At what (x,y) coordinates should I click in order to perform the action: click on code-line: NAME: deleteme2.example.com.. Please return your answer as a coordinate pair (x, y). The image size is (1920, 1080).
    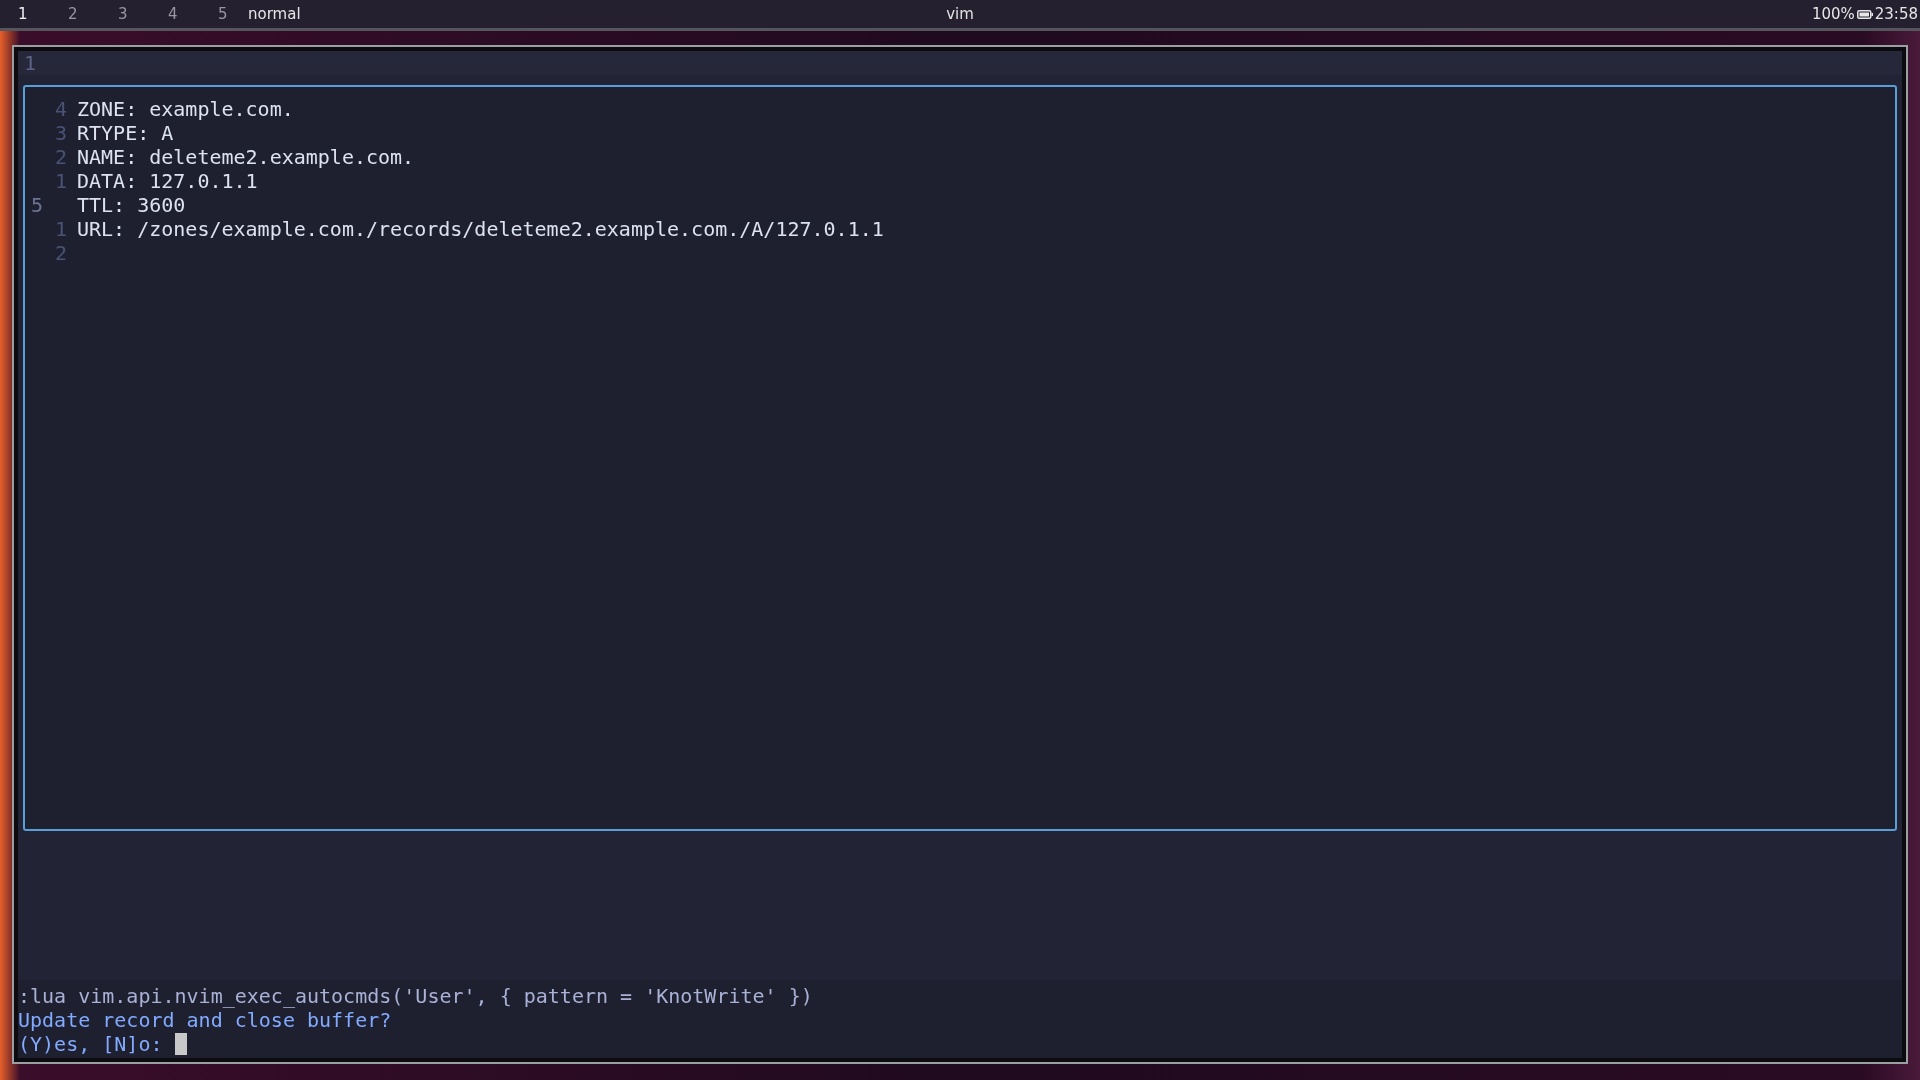
    Looking at the image, I should click on (246, 157).